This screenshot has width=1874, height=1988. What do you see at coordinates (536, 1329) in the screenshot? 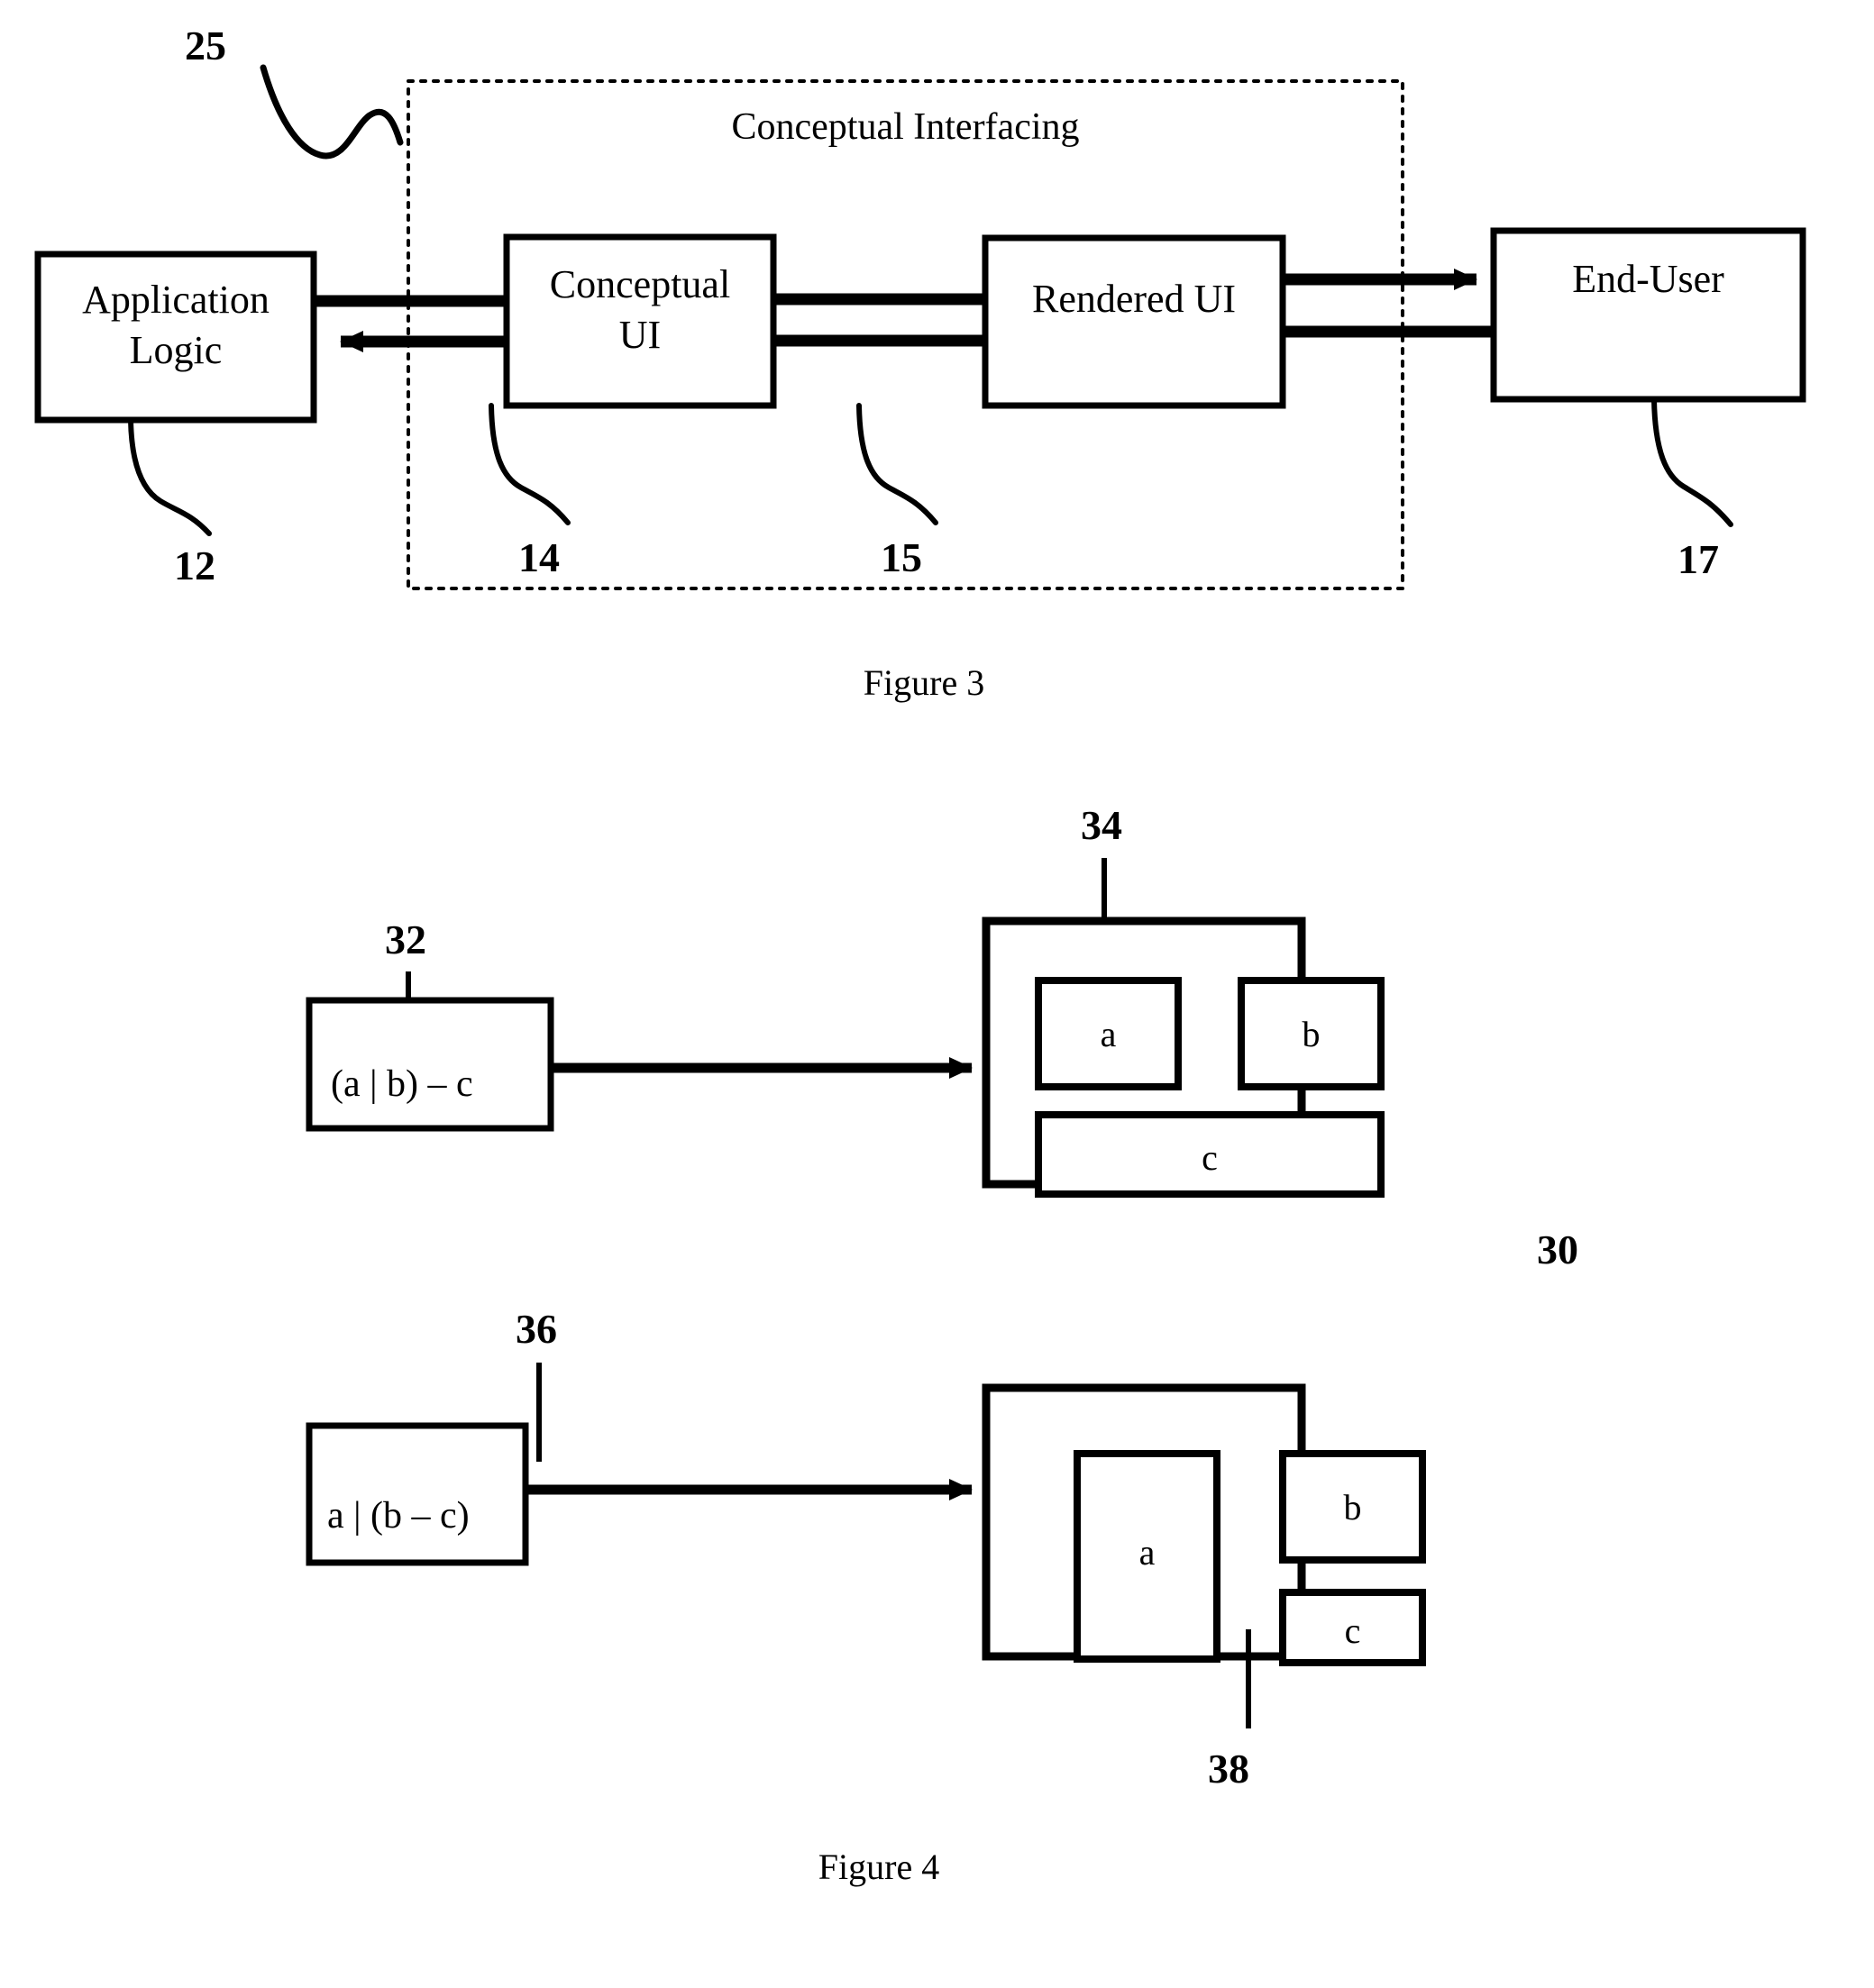
I see `refnum-36: 36` at bounding box center [536, 1329].